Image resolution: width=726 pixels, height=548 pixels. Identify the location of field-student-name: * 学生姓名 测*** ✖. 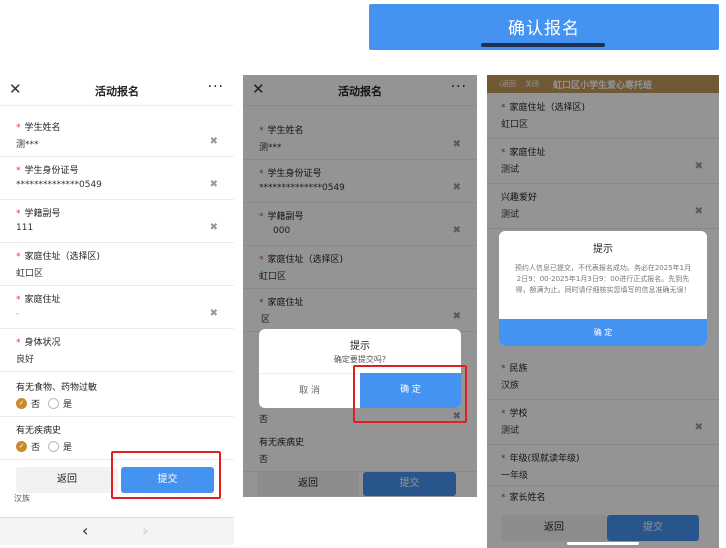
(117, 136).